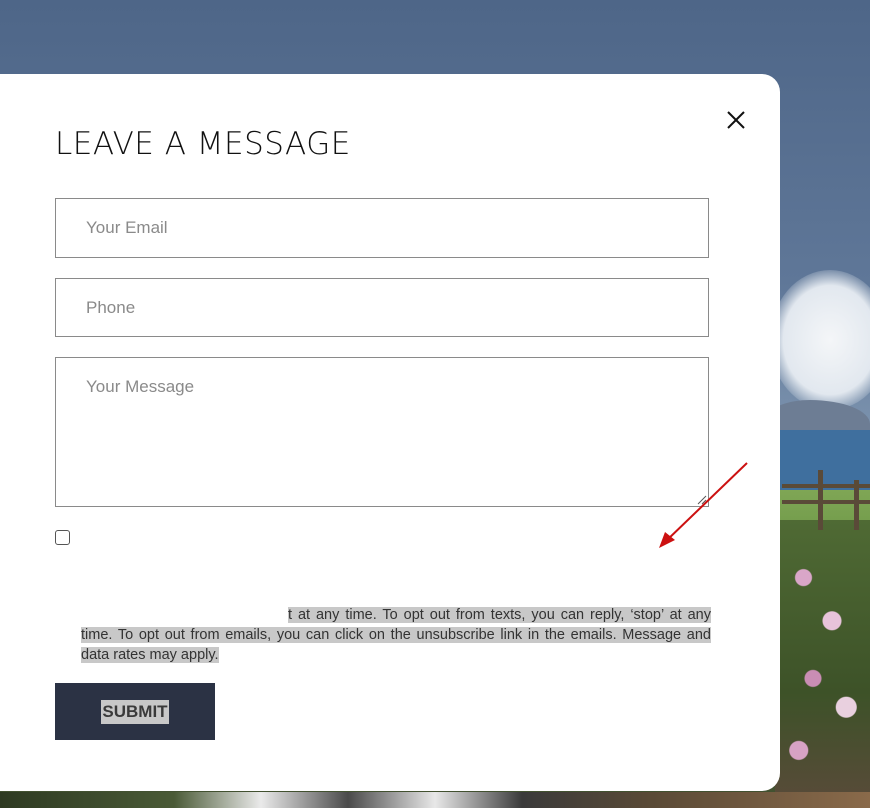 This screenshot has height=808, width=870. I want to click on submit-label: SUBMIT, so click(135, 711).